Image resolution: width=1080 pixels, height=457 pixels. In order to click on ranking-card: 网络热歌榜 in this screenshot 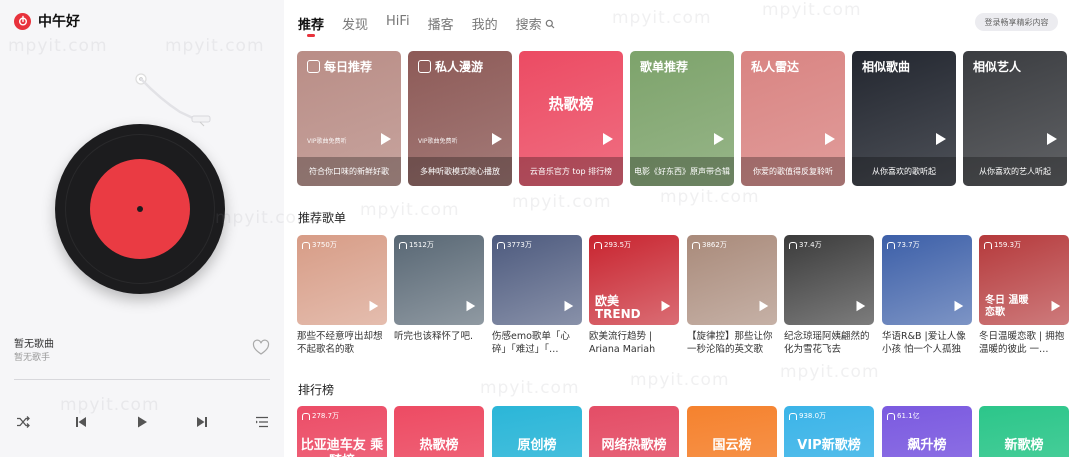, I will do `click(634, 431)`.